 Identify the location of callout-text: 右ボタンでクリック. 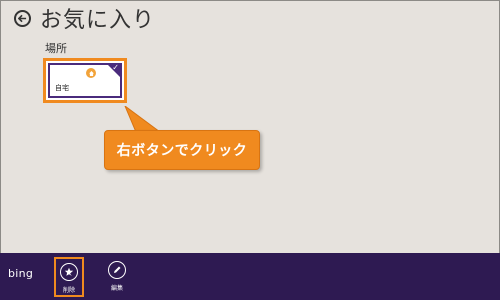
(182, 151).